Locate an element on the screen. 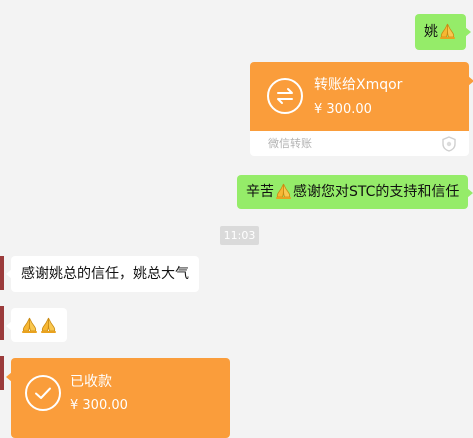 This screenshot has height=438, width=473. message-bubble-sent: 辛苦 感谢您对STC的支持和信任 is located at coordinates (355, 192).